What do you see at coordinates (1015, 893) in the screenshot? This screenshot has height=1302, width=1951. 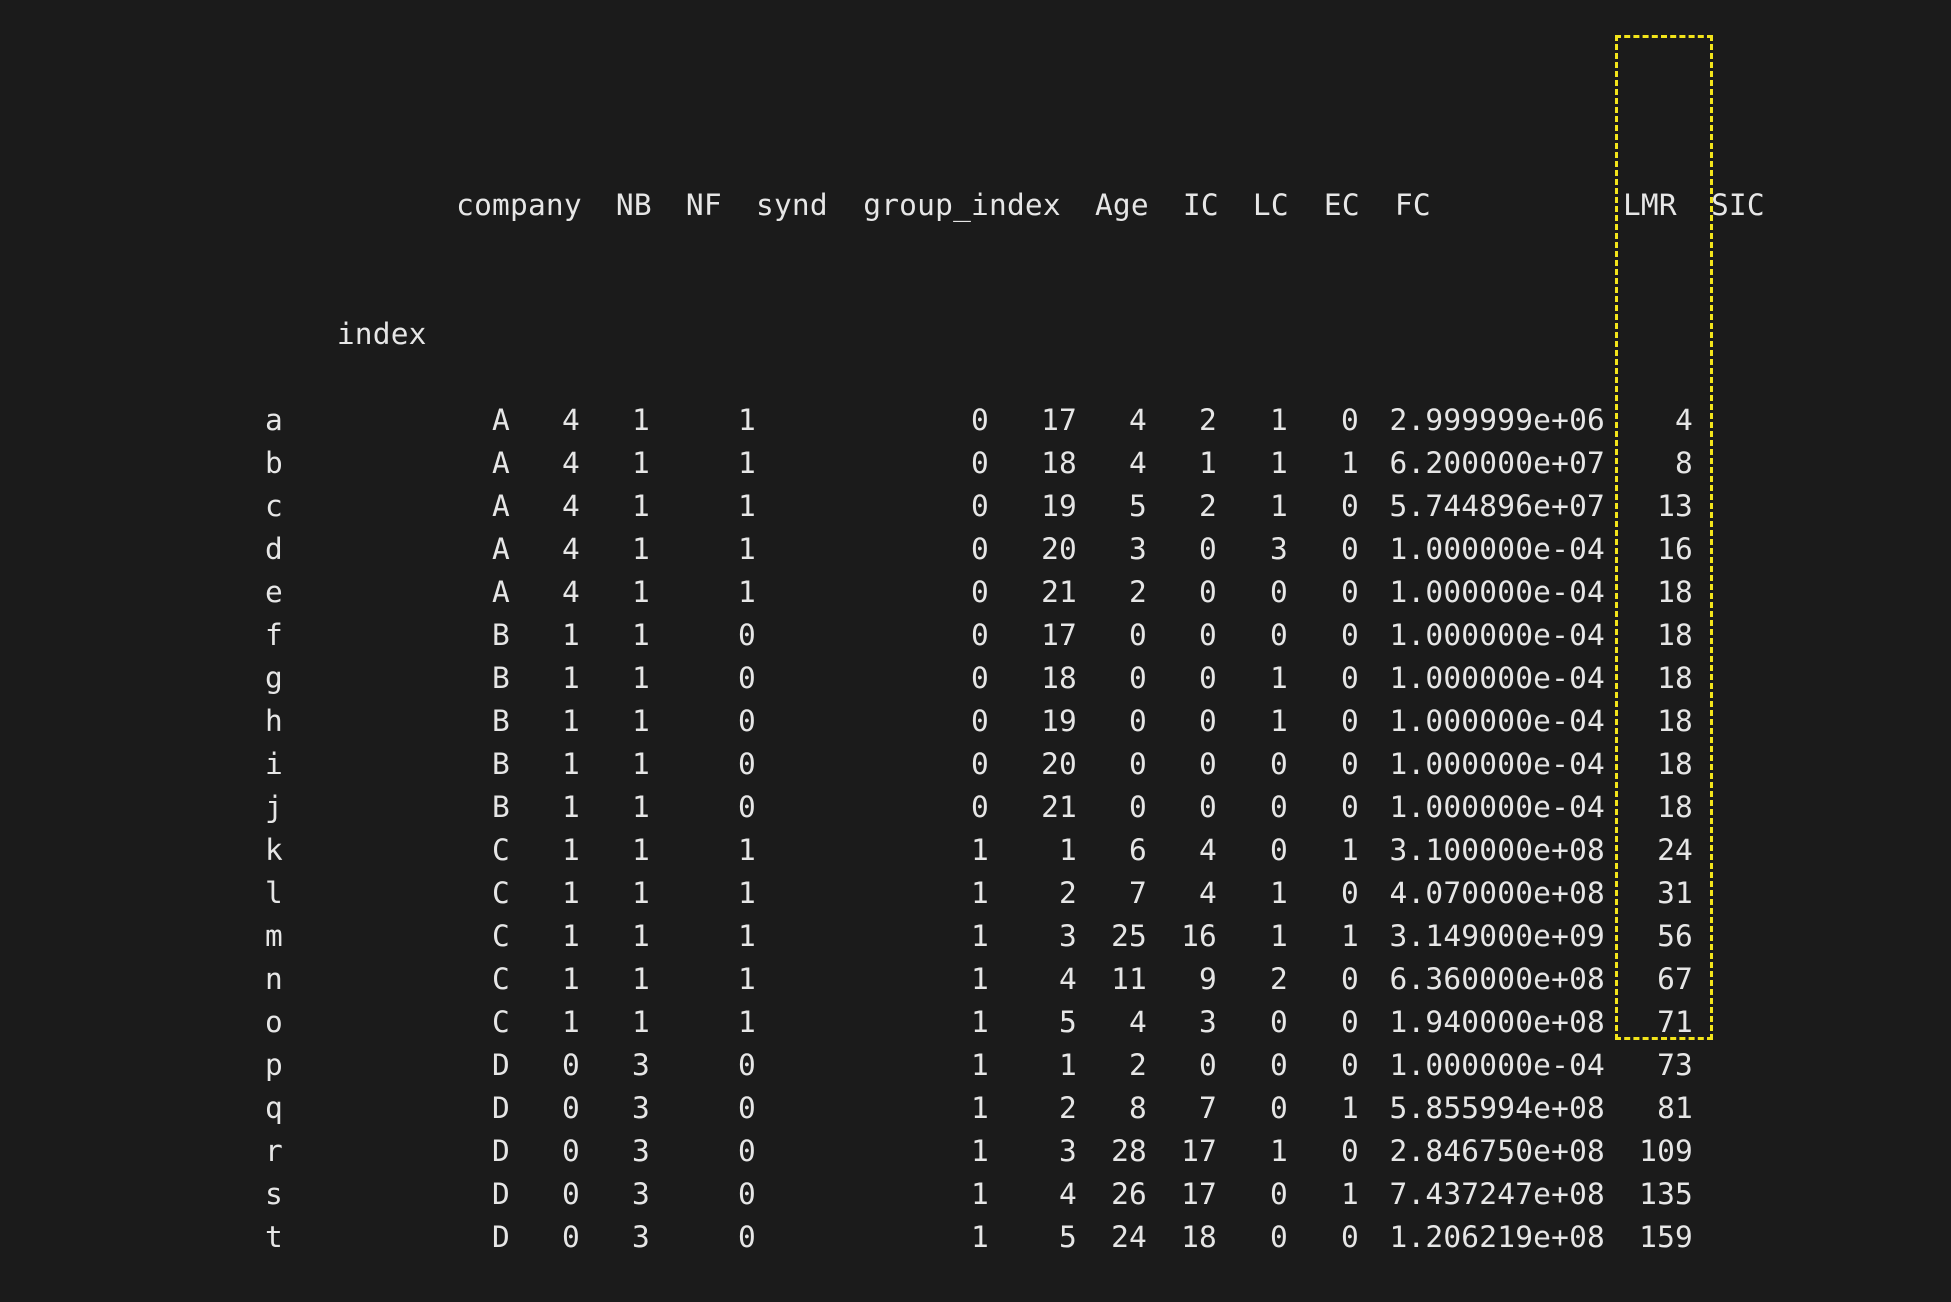 I see `table-row: l C 1 1 1 1 2 7 4 1 0 4.070000e+08 31` at bounding box center [1015, 893].